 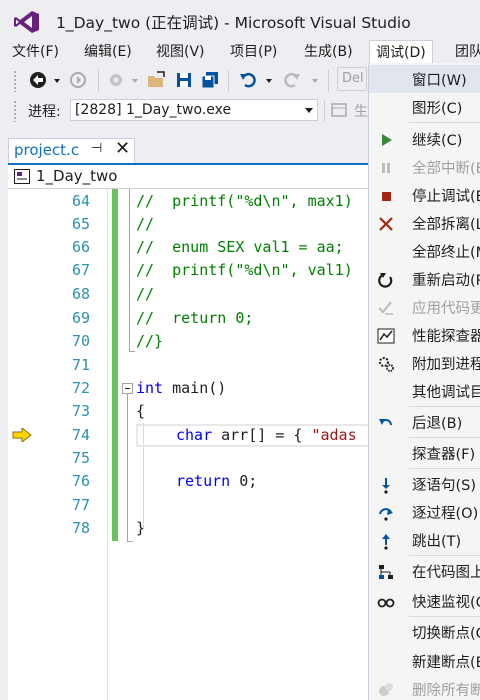 What do you see at coordinates (424, 107) in the screenshot?
I see `menu-item-graphics: 图形(C)` at bounding box center [424, 107].